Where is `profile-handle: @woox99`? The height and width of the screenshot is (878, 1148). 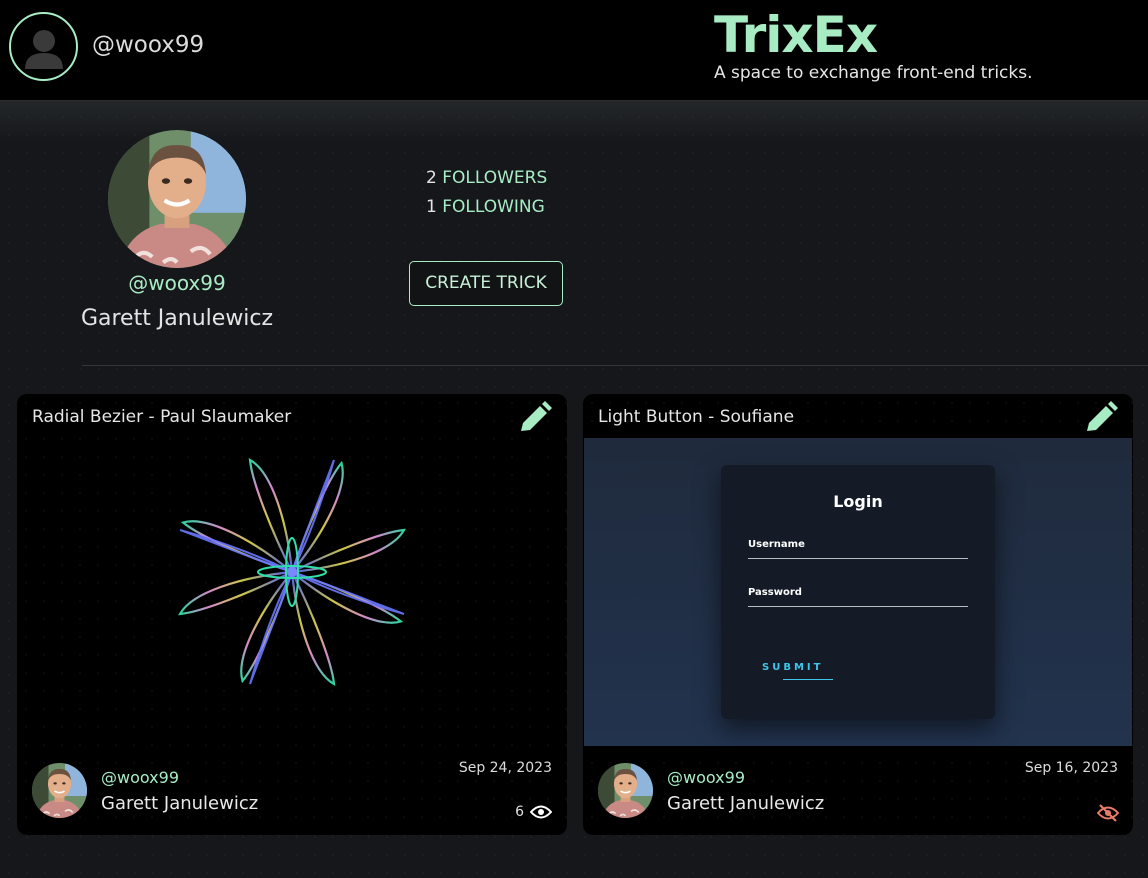
profile-handle: @woox99 is located at coordinates (177, 283).